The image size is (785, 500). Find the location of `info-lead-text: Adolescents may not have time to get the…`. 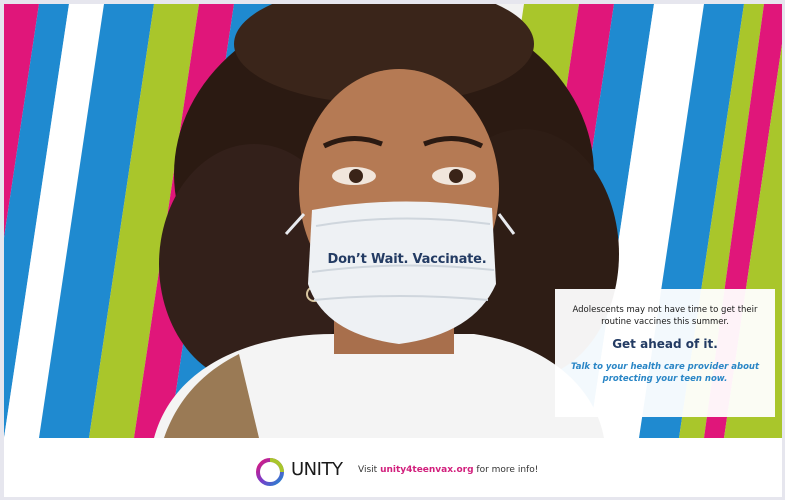

info-lead-text: Adolescents may not have time to get the… is located at coordinates (665, 316).